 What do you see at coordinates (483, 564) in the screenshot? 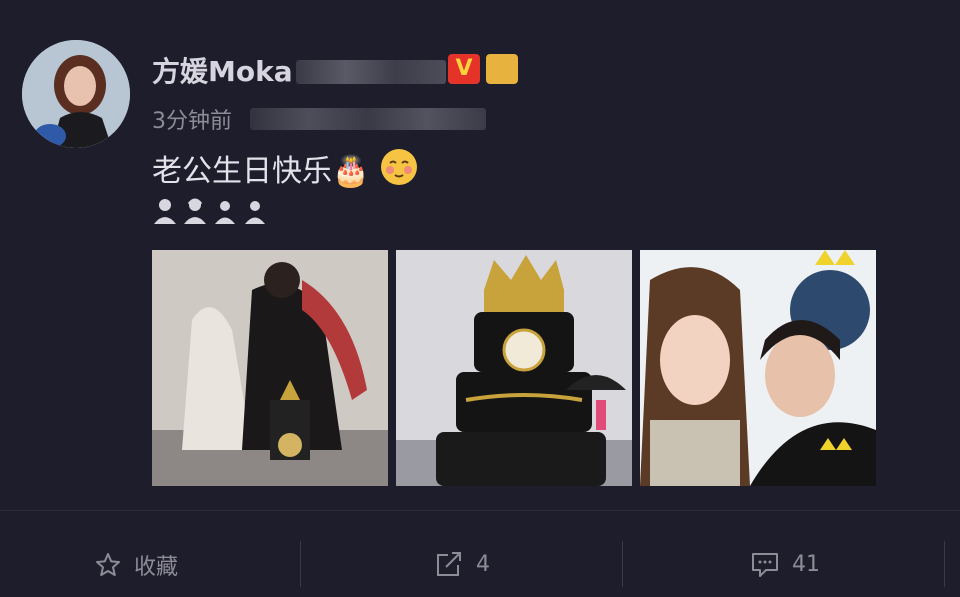
I see `share-count: 4` at bounding box center [483, 564].